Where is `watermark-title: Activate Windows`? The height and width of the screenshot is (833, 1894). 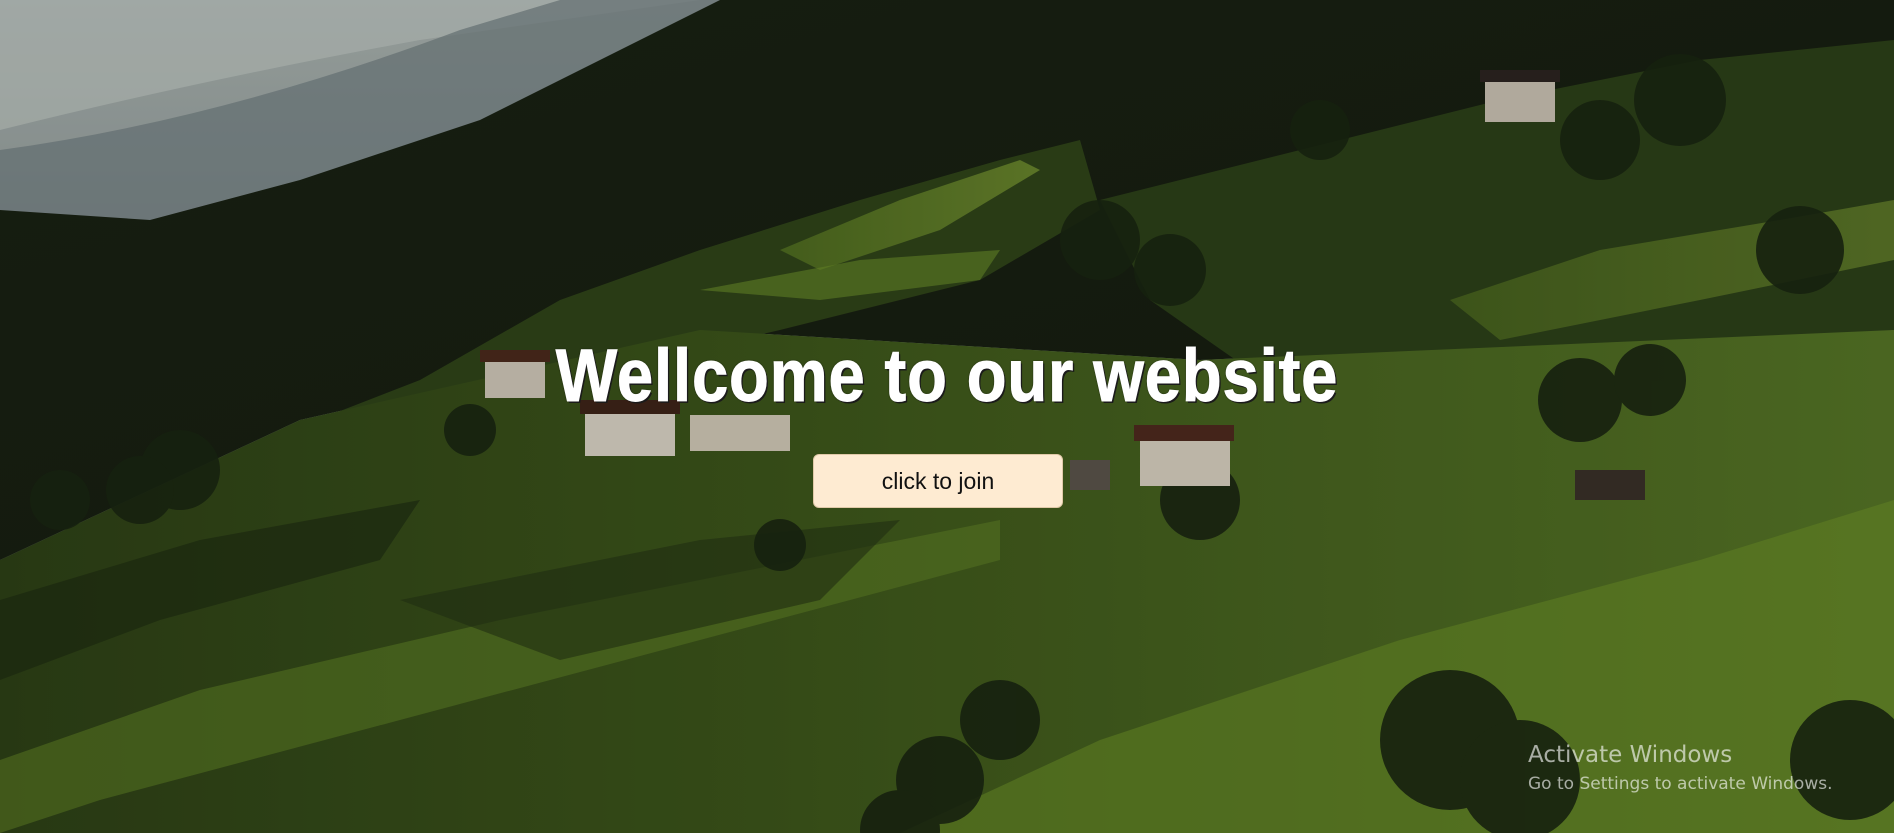 watermark-title: Activate Windows is located at coordinates (1630, 755).